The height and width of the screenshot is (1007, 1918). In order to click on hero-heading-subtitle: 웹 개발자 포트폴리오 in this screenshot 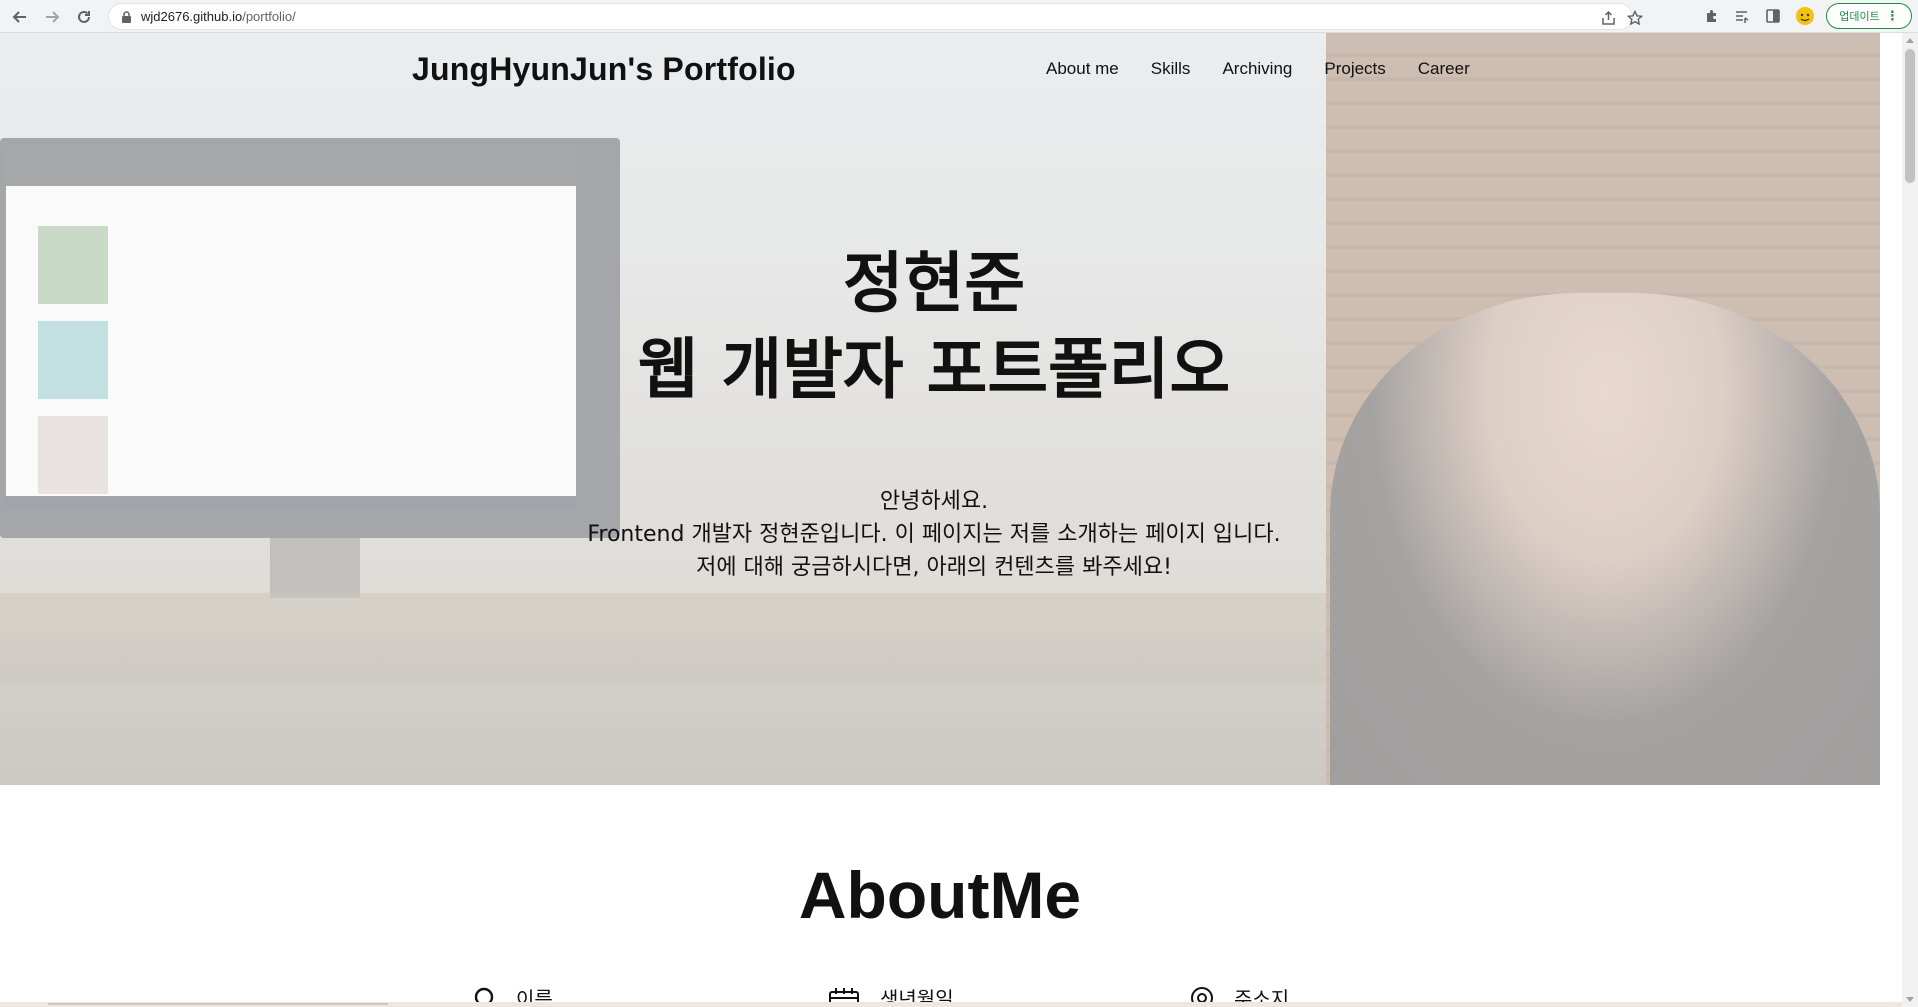, I will do `click(934, 369)`.